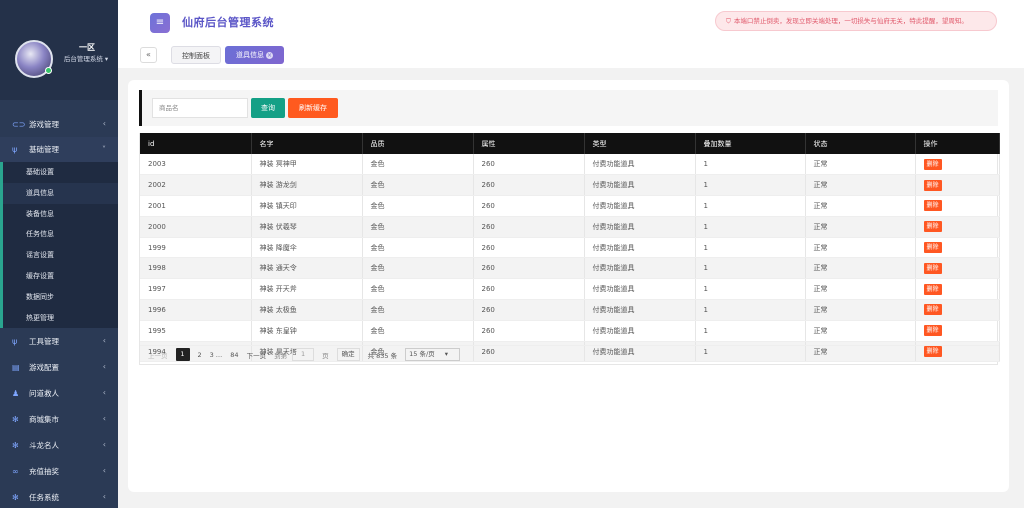  I want to click on submenu-item: 任务信息, so click(60, 234).